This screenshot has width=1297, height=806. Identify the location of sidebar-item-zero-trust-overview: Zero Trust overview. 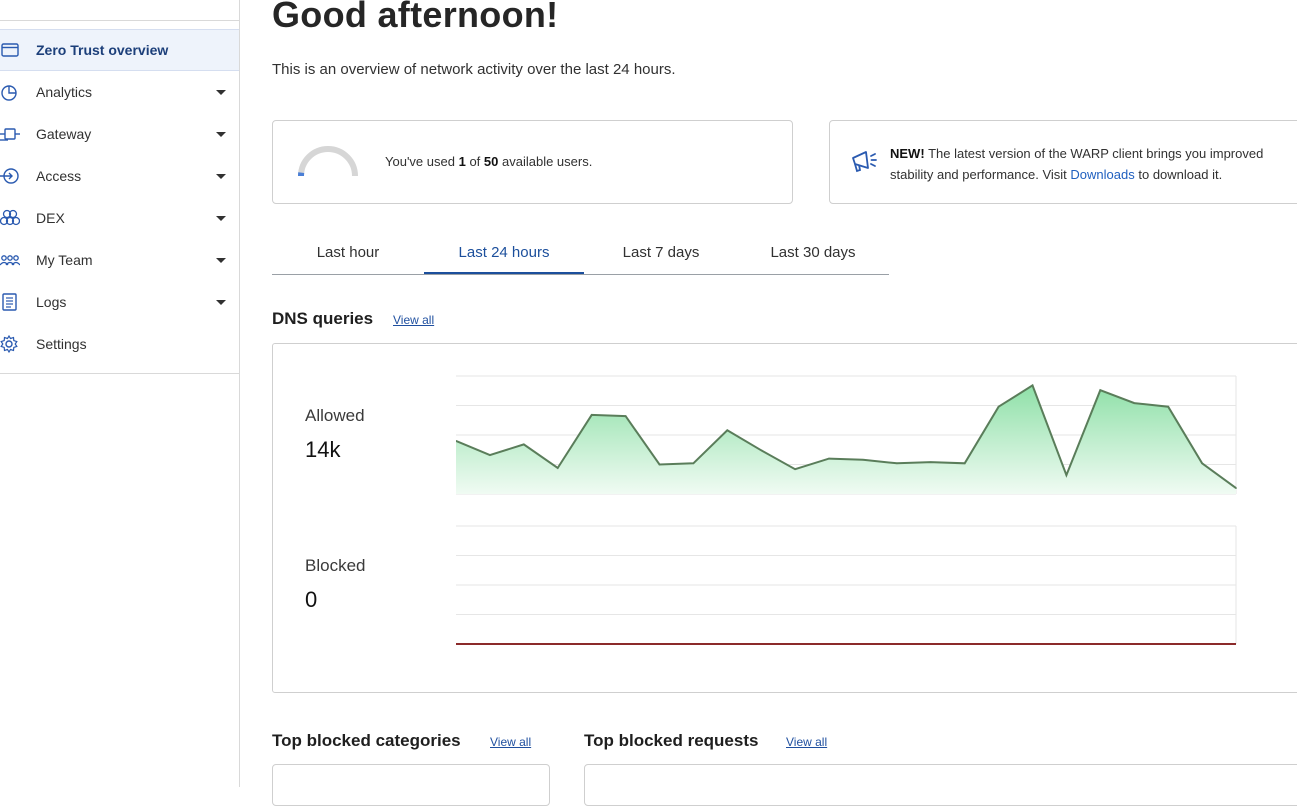
(119, 50).